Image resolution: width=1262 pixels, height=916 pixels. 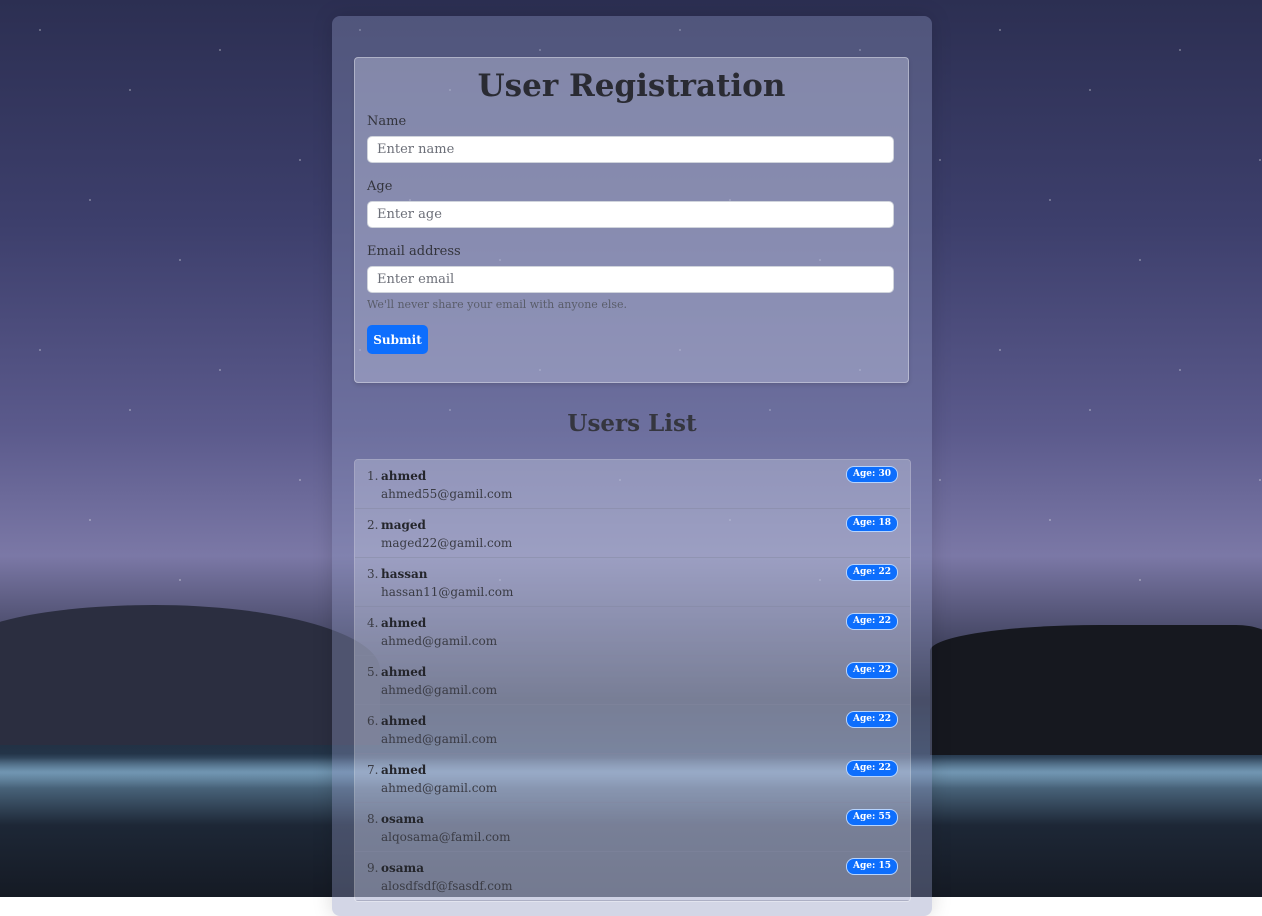 I want to click on user-number: 6., so click(x=373, y=721).